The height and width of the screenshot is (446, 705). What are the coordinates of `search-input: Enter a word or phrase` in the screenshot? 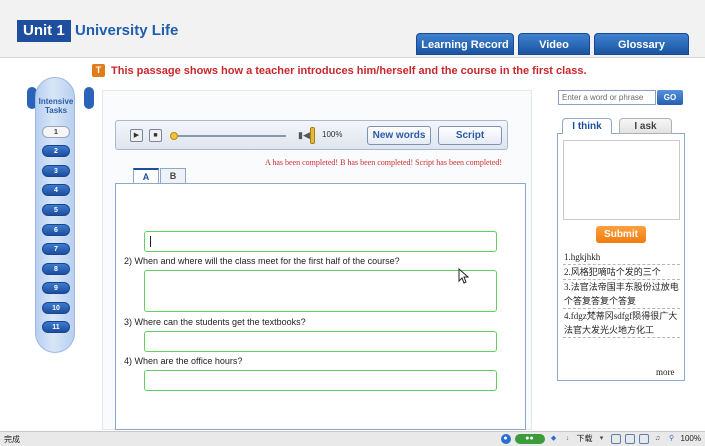 It's located at (607, 97).